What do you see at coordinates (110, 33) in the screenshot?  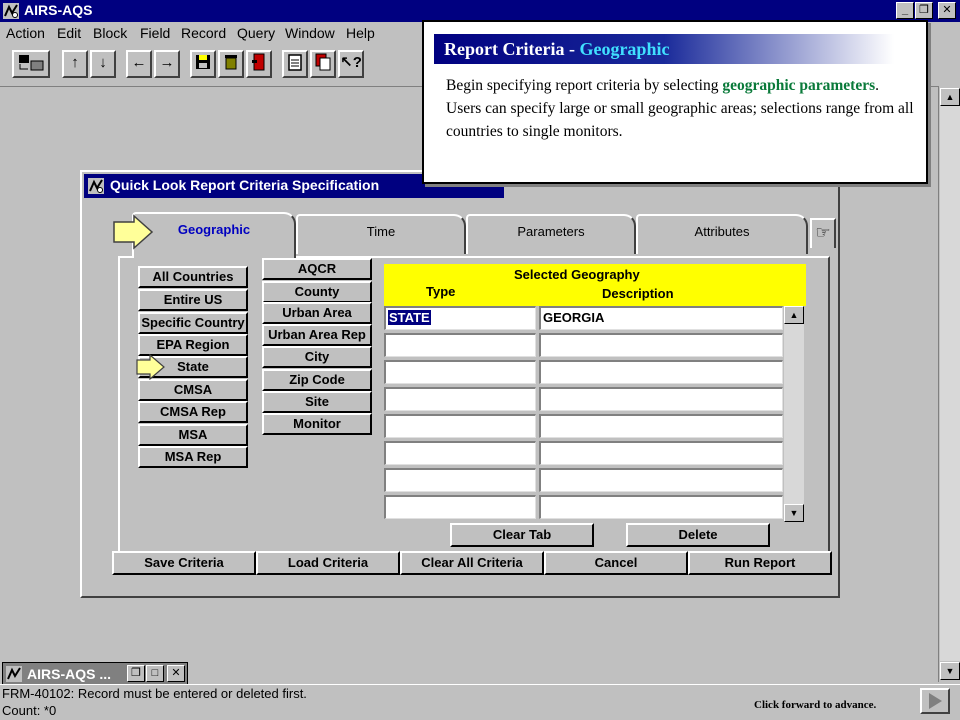 I see `menu-block: Block` at bounding box center [110, 33].